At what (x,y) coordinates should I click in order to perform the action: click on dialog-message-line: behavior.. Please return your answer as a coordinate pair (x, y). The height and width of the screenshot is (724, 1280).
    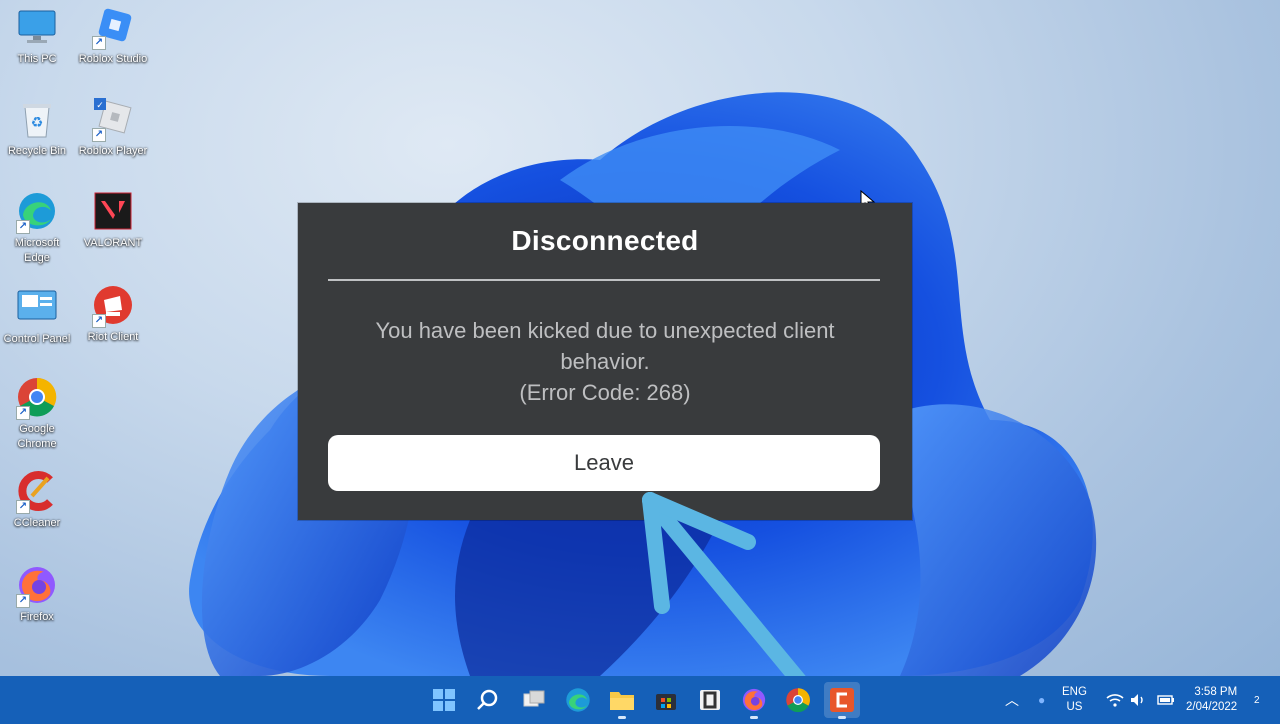
    Looking at the image, I should click on (605, 361).